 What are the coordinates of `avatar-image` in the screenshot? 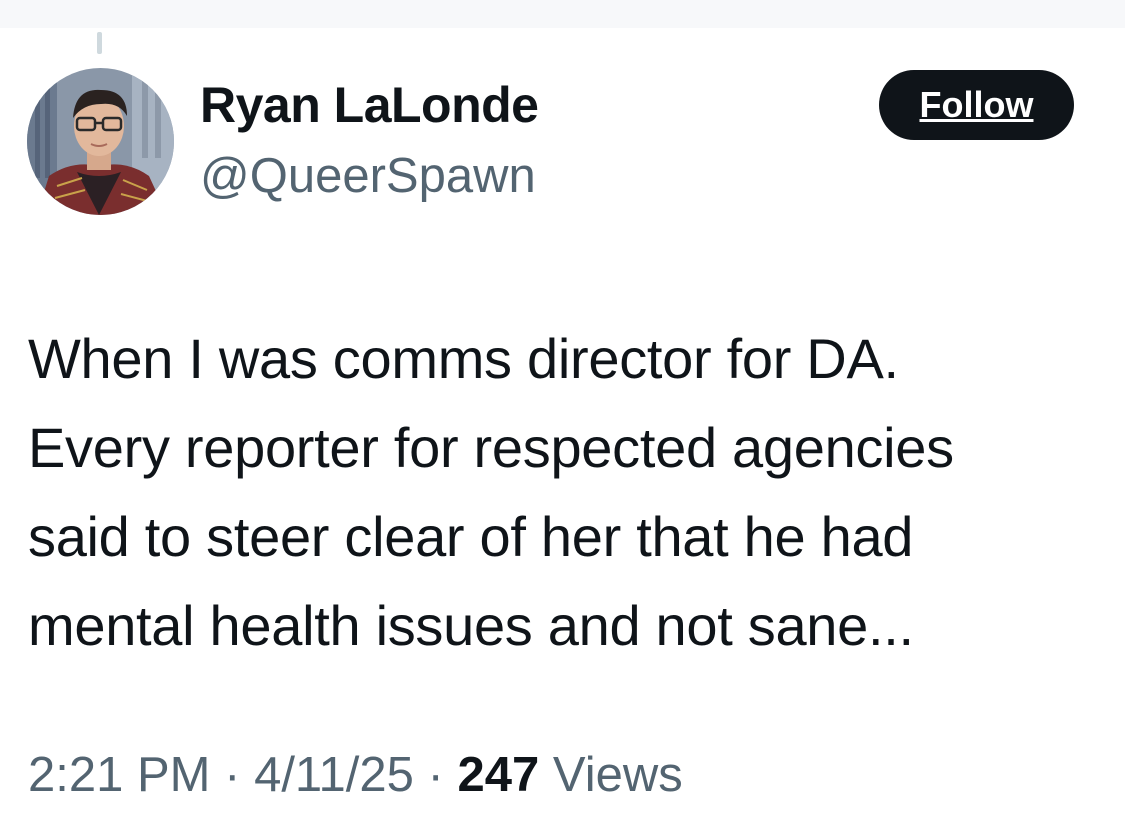 It's located at (100, 141).